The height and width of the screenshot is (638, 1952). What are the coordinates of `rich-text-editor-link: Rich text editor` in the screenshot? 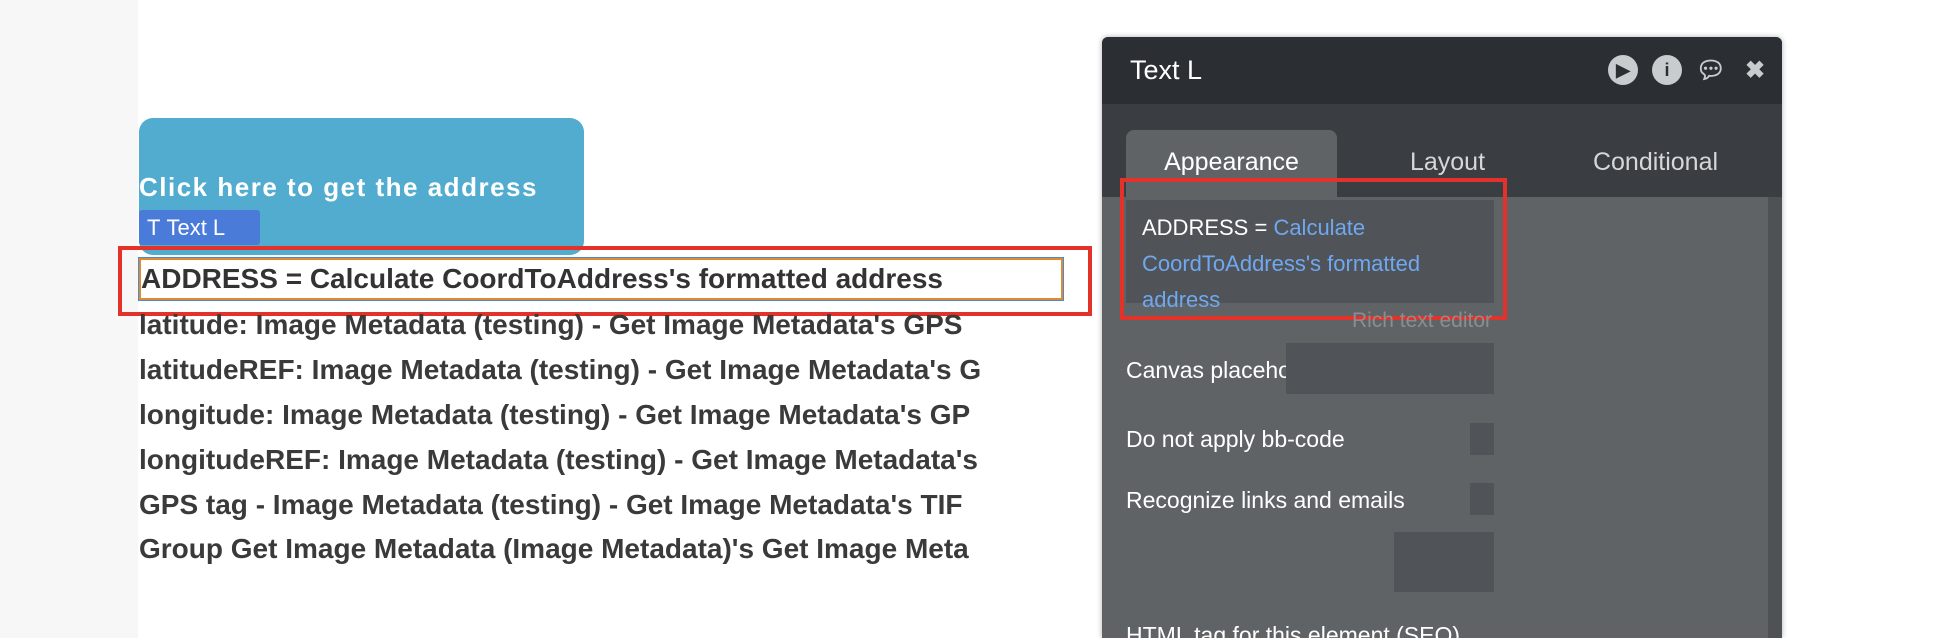 It's located at (1422, 321).